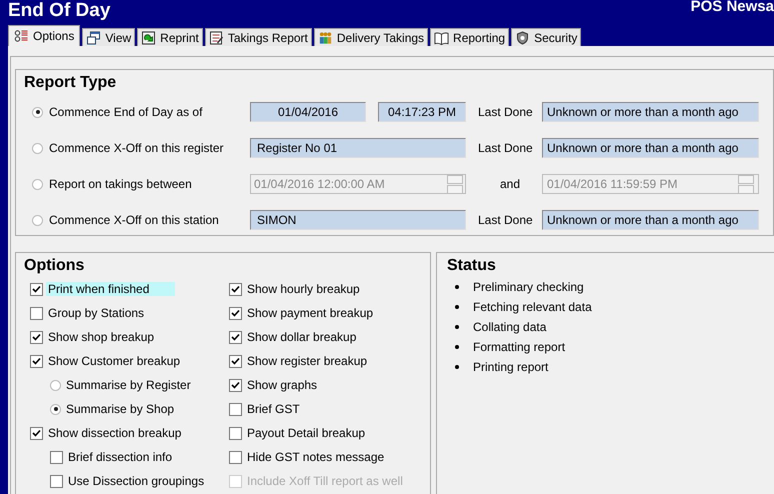 Image resolution: width=774 pixels, height=494 pixels. I want to click on radio-option: Summarise by Register, so click(136, 385).